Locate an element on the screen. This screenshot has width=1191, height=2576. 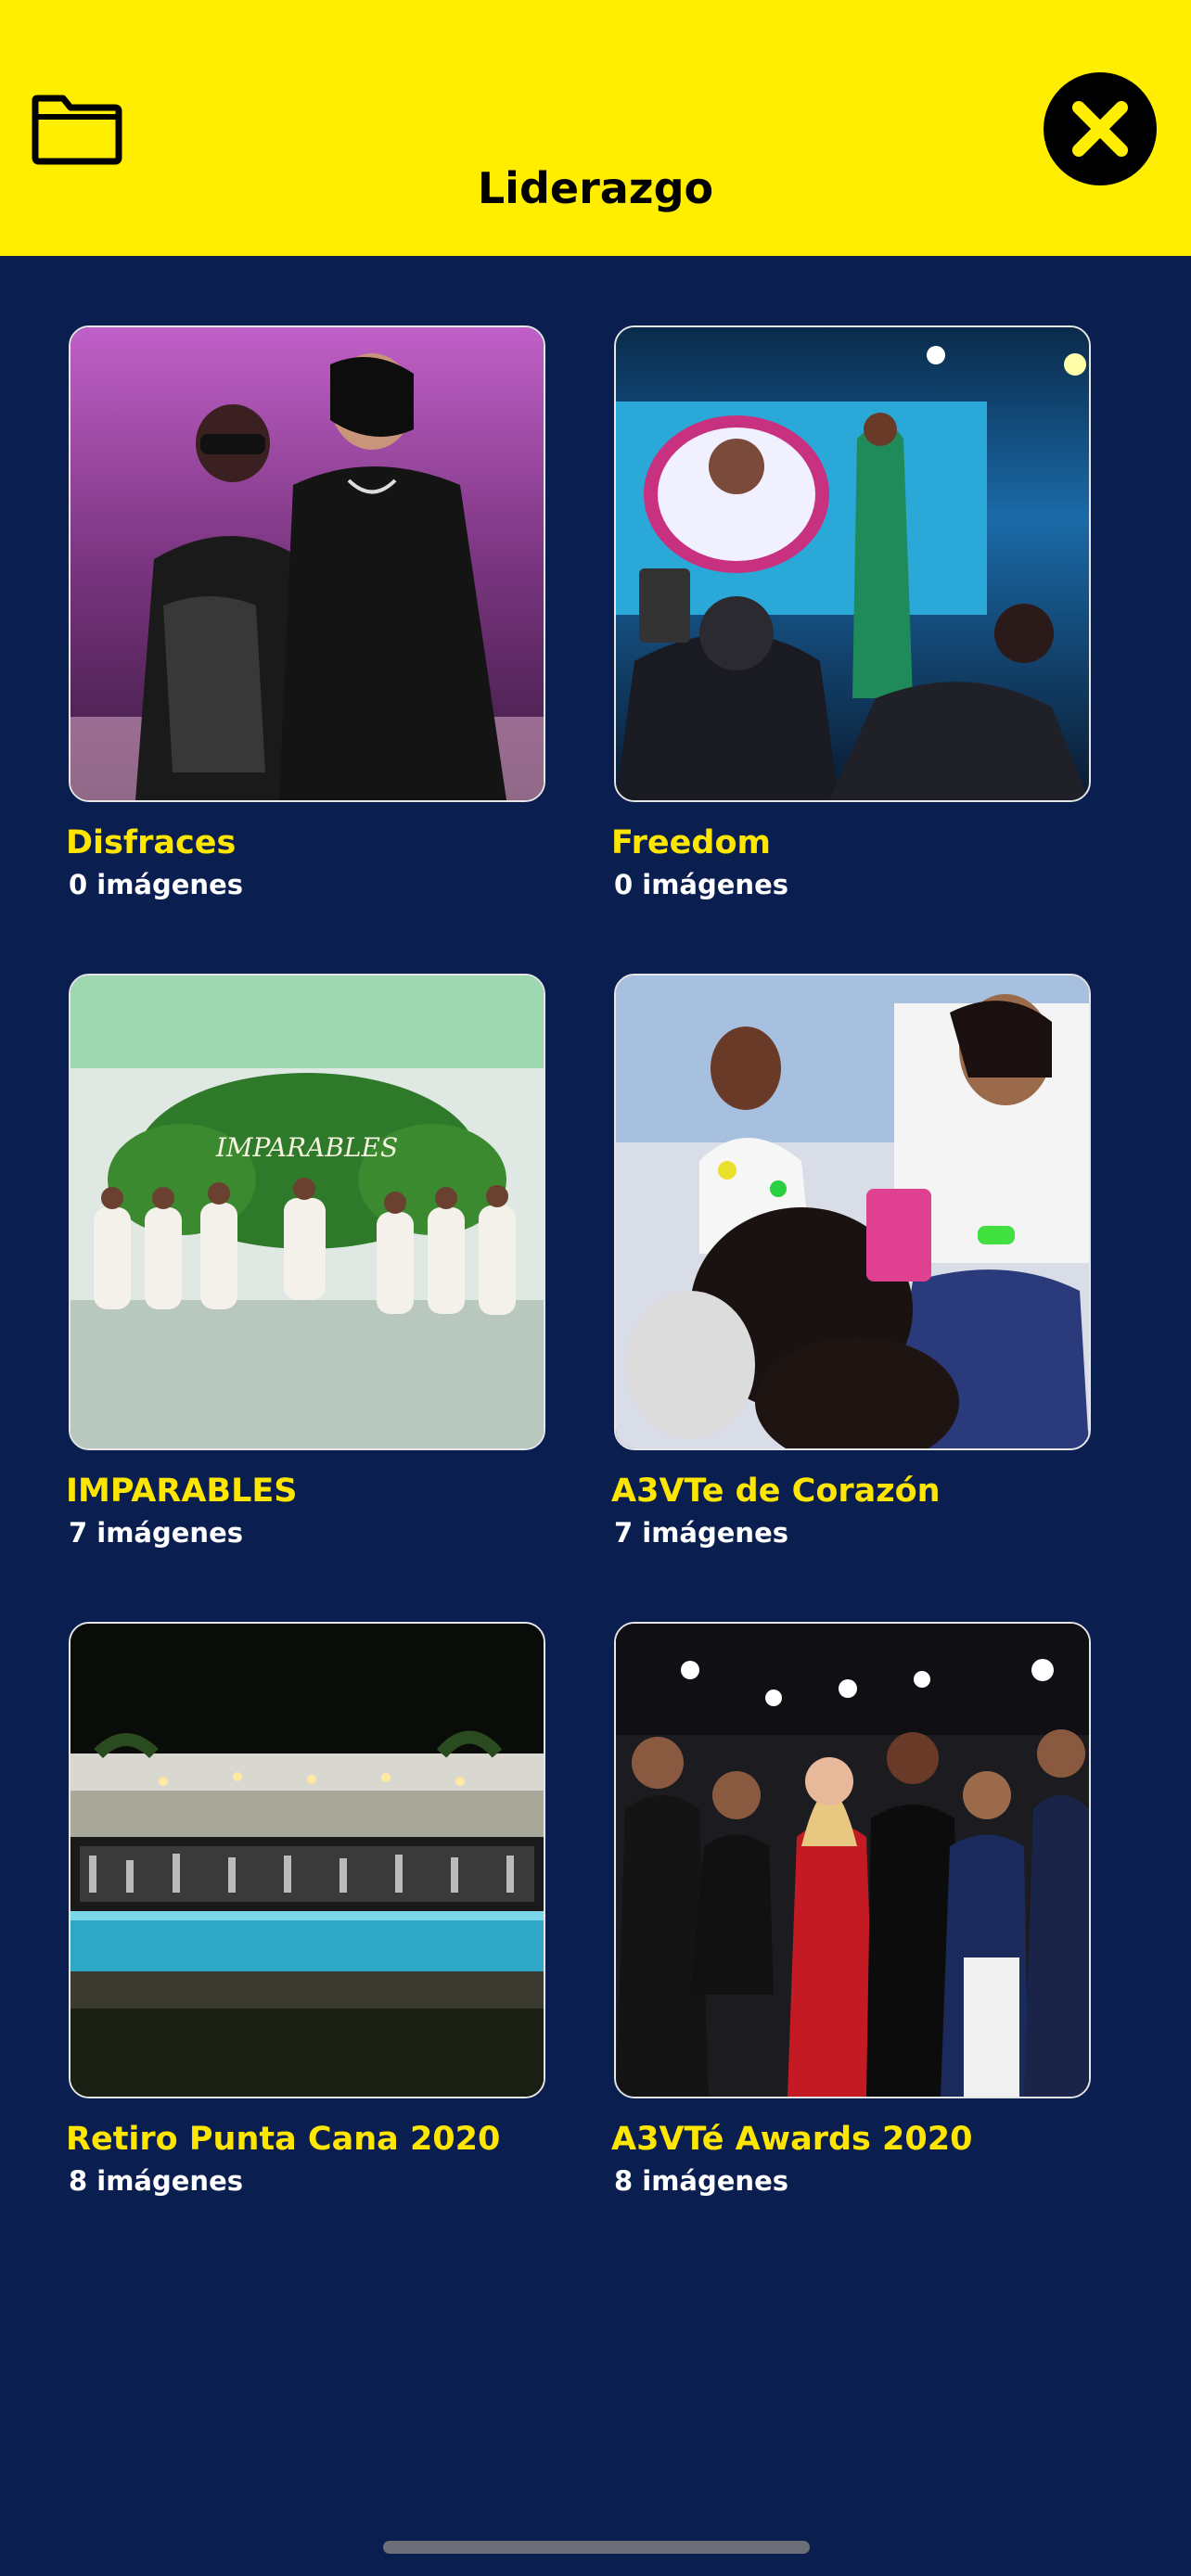
album-title: Disfraces is located at coordinates (151, 843).